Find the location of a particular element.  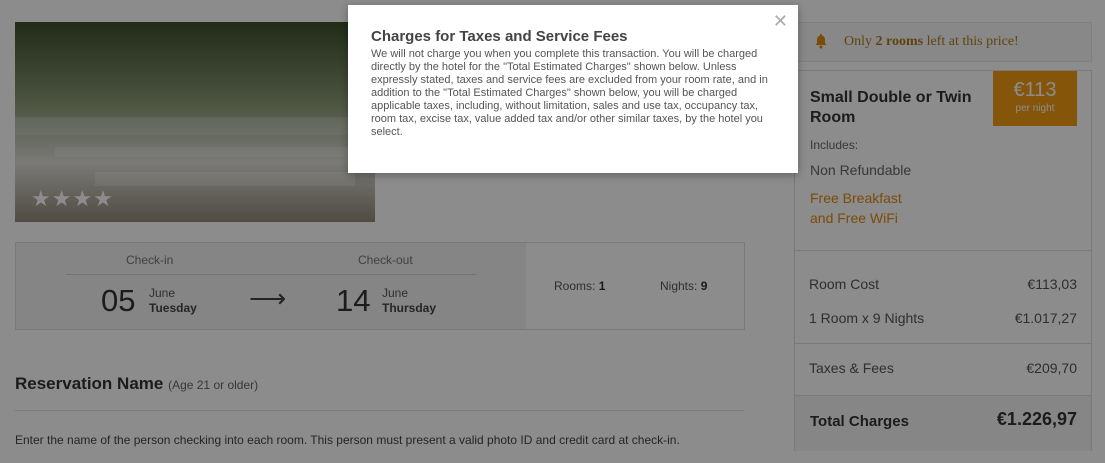

modal-title: Charges for Taxes and Service Fees is located at coordinates (499, 36).